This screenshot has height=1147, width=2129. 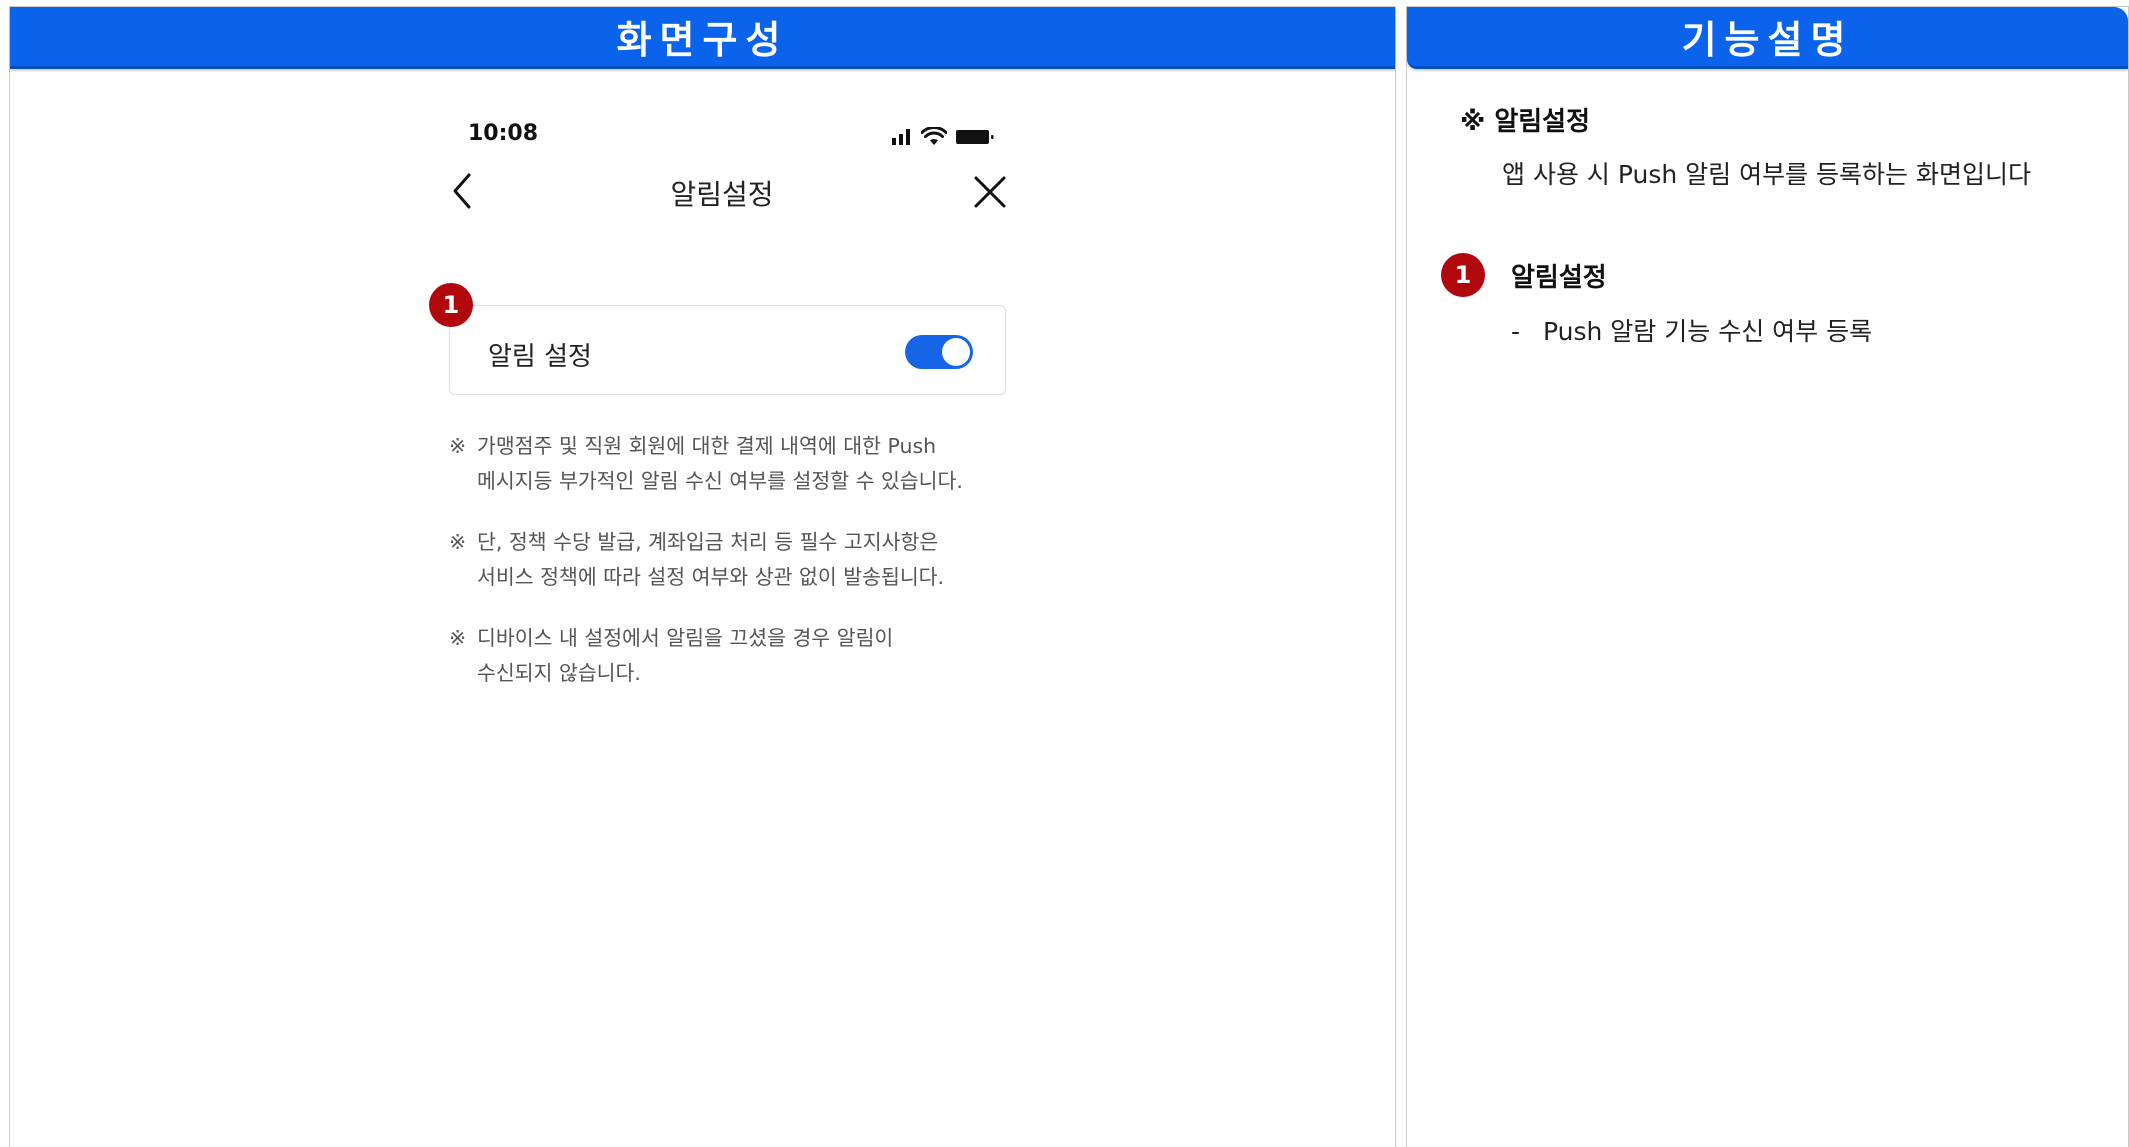 I want to click on notice-item: ※ 디바이스 내 설정에서 알림을 끄셨을 경우 알림이 수신되지 않습니다., so click(x=739, y=656).